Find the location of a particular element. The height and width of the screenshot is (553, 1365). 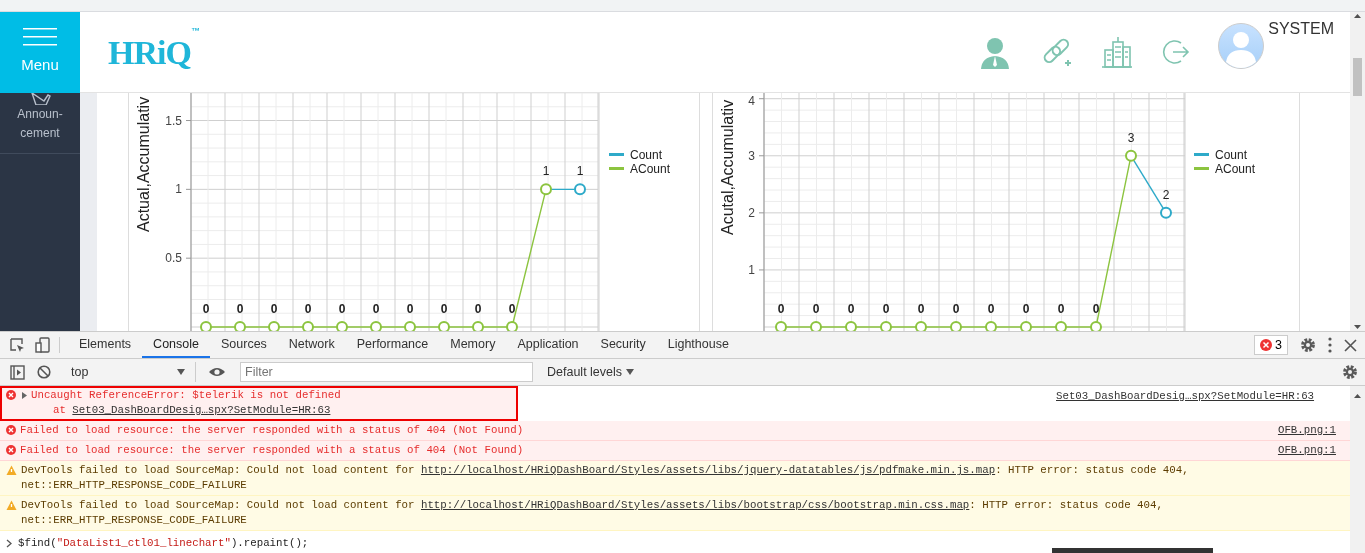

y-tick-label: 2 is located at coordinates (751, 212).